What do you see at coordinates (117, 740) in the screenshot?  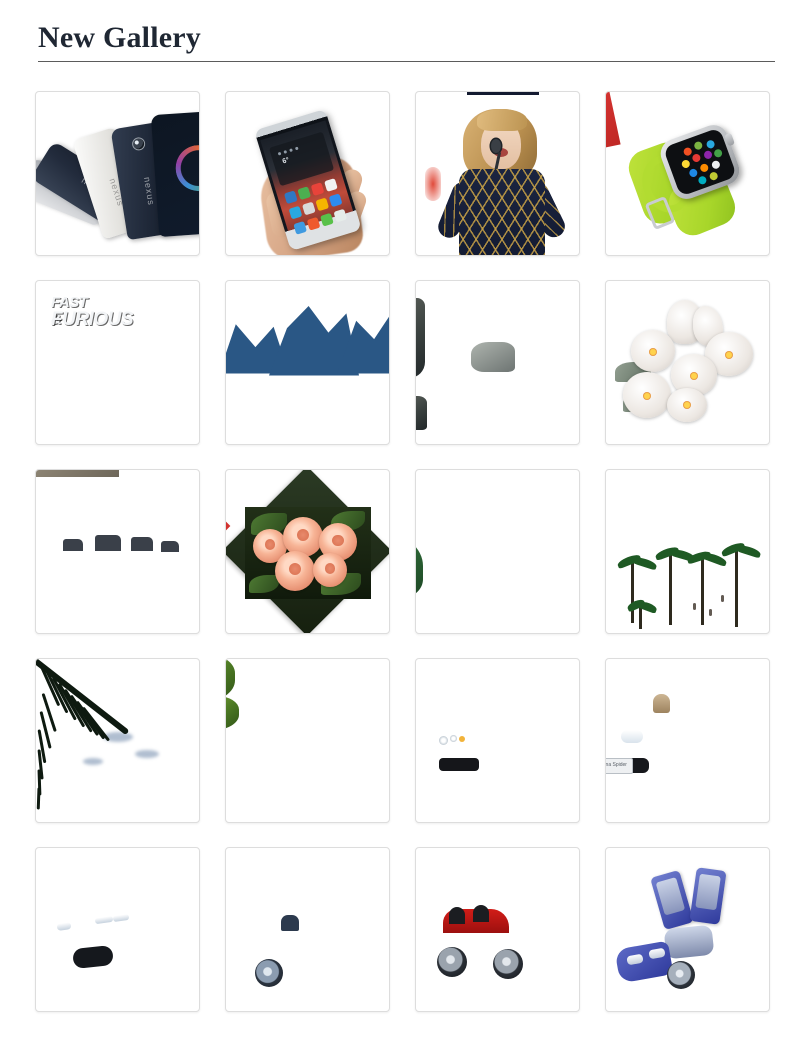 I see `gallery-item-turquoise-lagoon-frond` at bounding box center [117, 740].